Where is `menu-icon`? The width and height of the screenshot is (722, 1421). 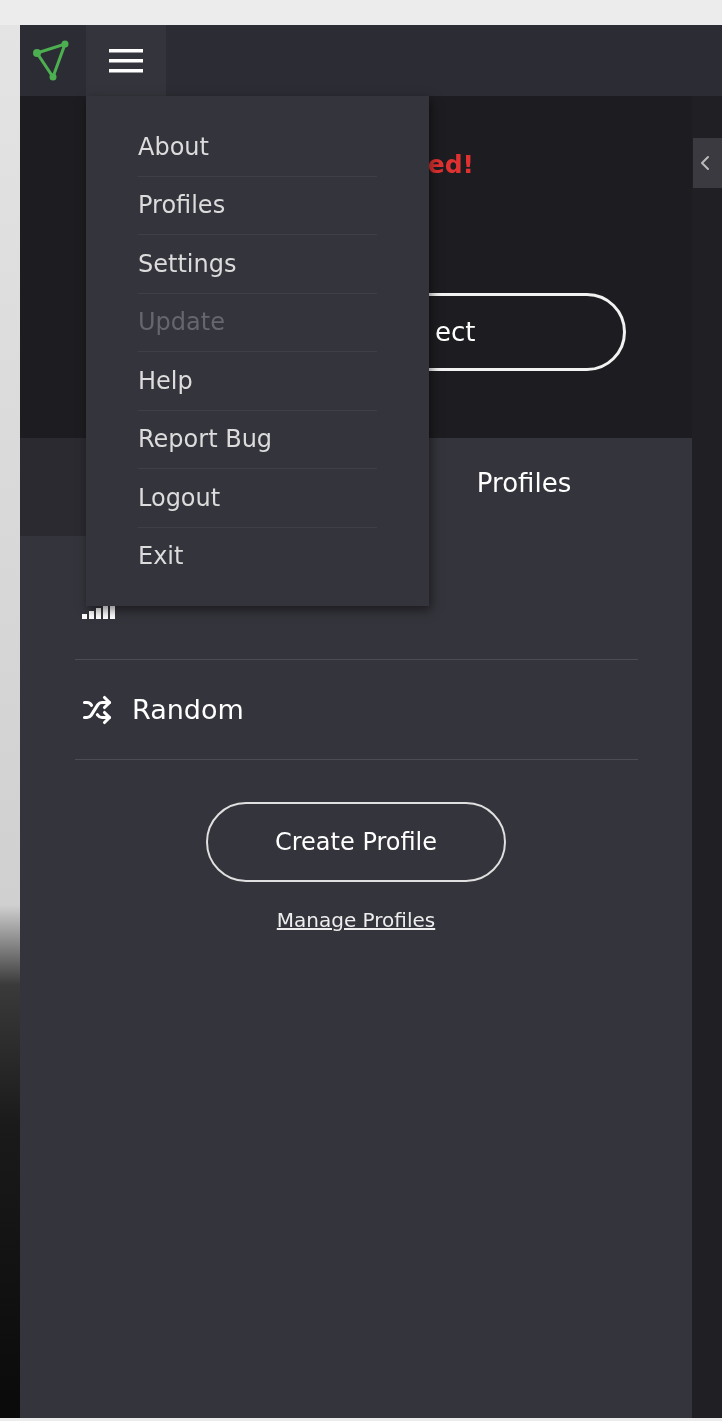 menu-icon is located at coordinates (126, 60).